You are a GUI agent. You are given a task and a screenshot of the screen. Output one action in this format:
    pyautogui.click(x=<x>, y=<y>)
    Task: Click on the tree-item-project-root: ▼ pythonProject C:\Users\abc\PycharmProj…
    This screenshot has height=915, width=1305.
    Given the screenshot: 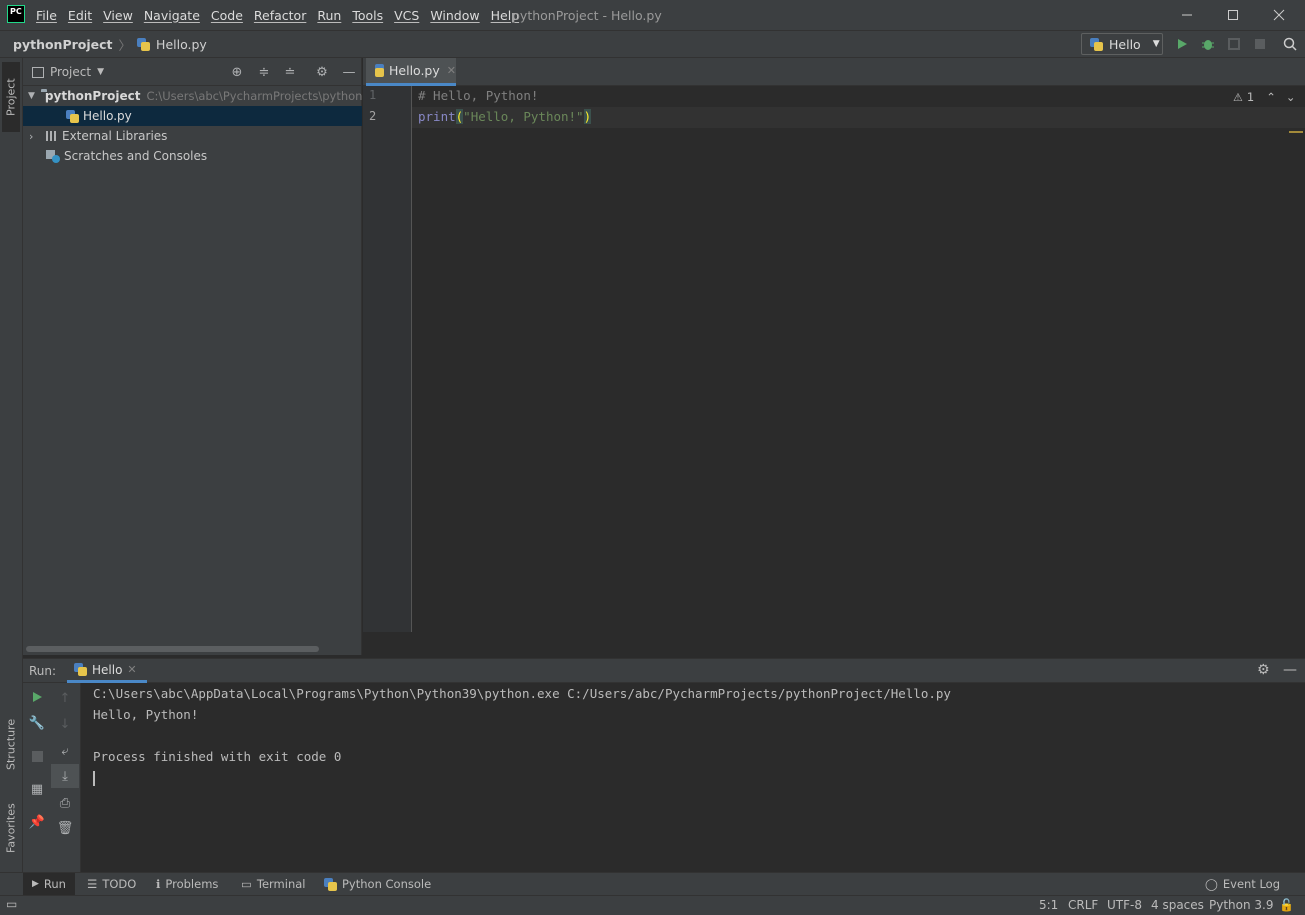 What is the action you would take?
    pyautogui.click(x=192, y=96)
    